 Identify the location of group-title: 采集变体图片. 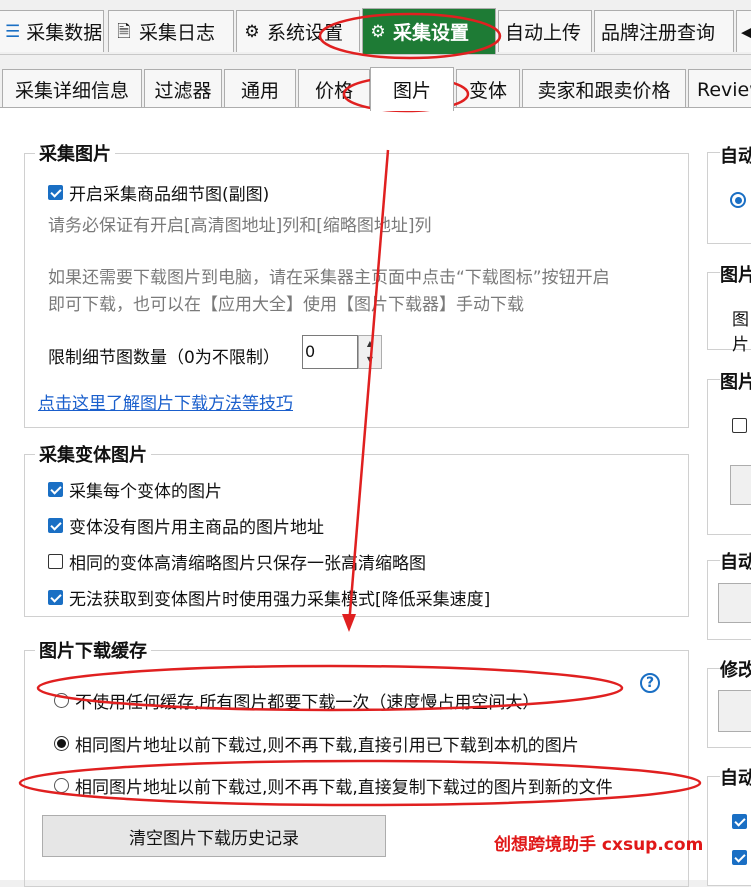
(93, 455).